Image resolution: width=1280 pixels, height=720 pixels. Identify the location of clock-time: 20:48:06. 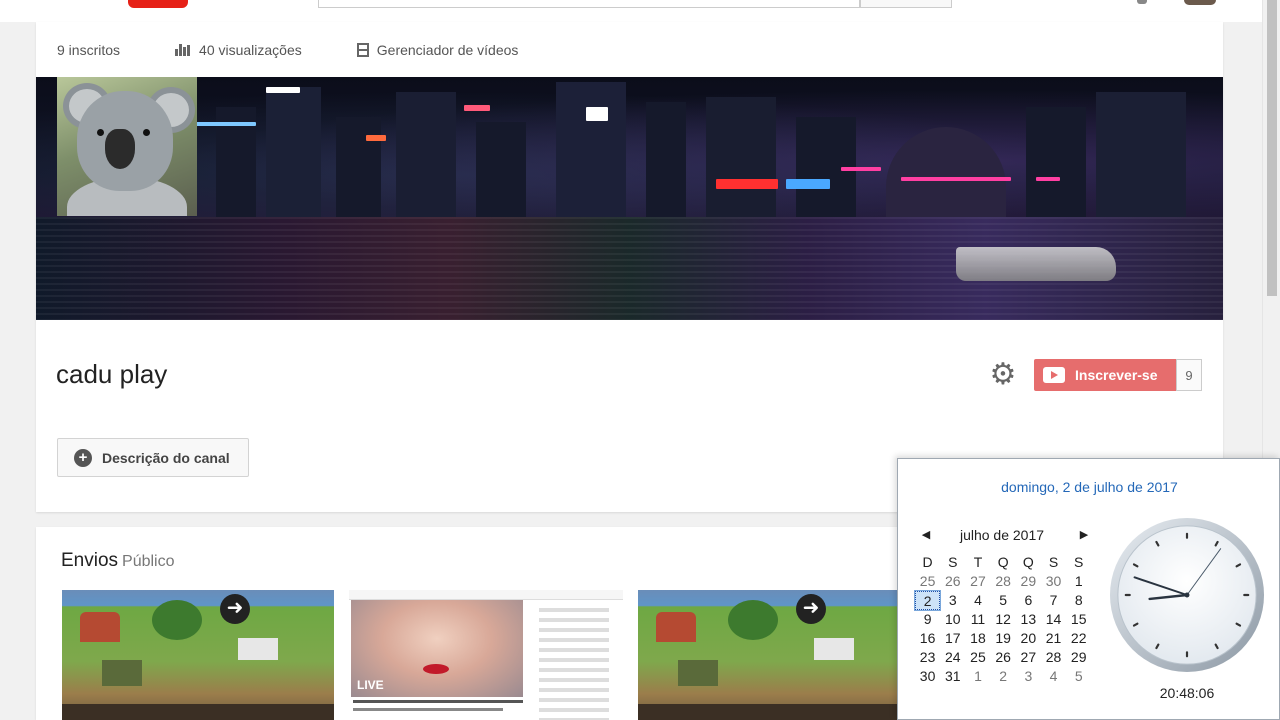
(1187, 693).